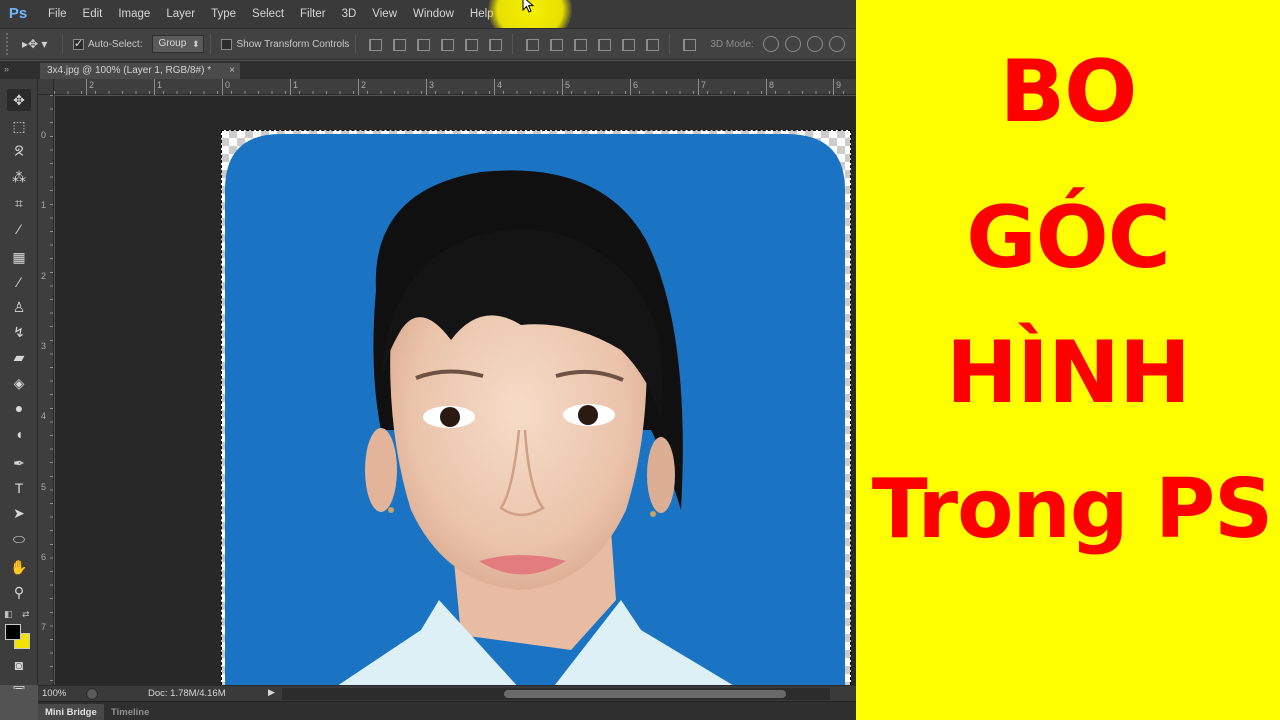  Describe the element at coordinates (54, 693) in the screenshot. I see `zoom-level: 100%` at that location.